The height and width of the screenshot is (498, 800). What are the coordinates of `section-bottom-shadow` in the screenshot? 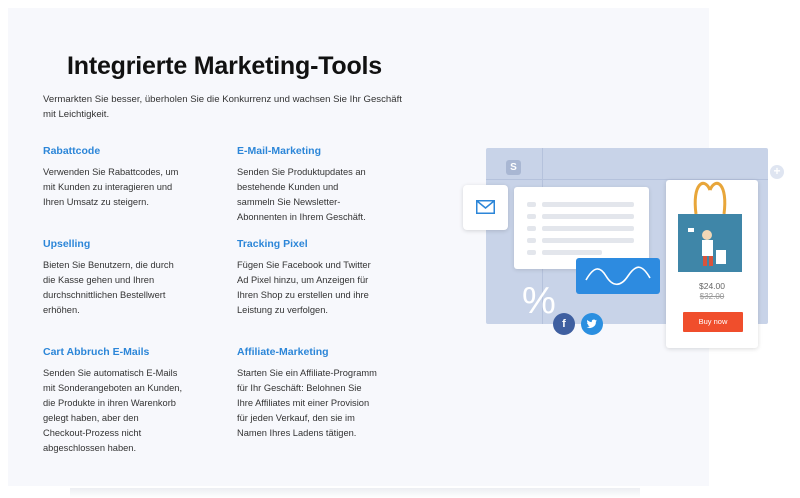 It's located at (355, 493).